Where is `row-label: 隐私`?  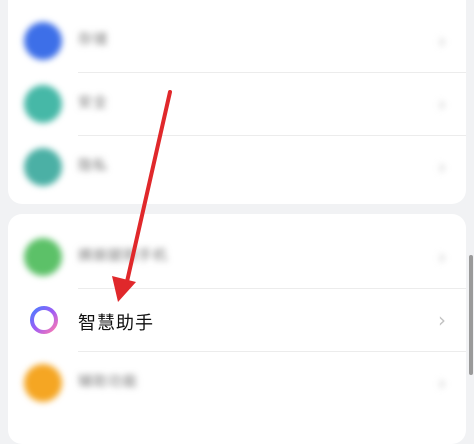
row-label: 隐私 is located at coordinates (93, 166).